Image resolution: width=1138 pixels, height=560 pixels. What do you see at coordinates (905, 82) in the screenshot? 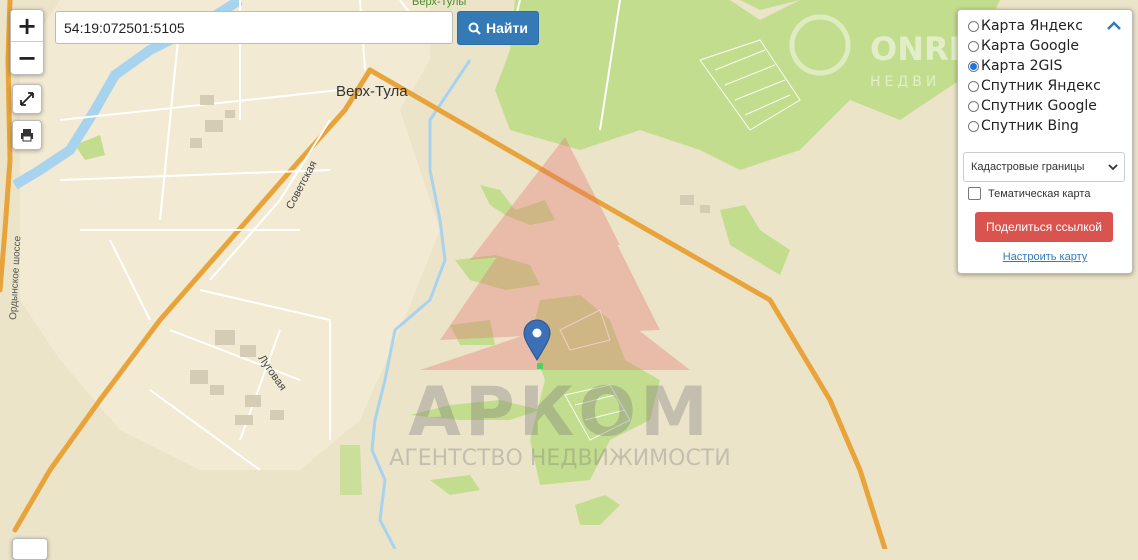
I see `corner-watermark-sub: НЕДВИ` at bounding box center [905, 82].